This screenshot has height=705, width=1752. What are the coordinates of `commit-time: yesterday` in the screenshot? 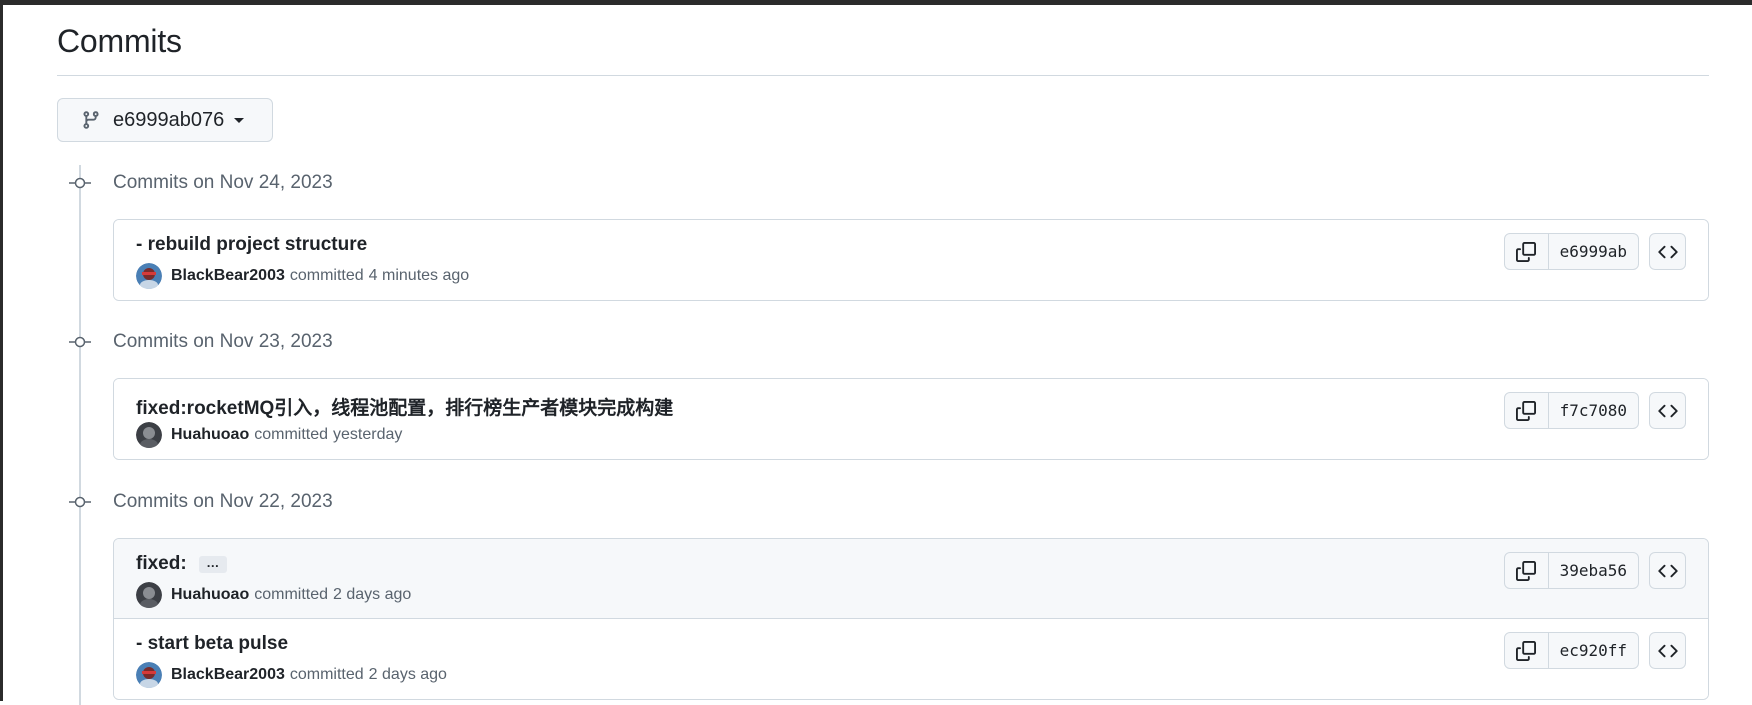 It's located at (368, 434).